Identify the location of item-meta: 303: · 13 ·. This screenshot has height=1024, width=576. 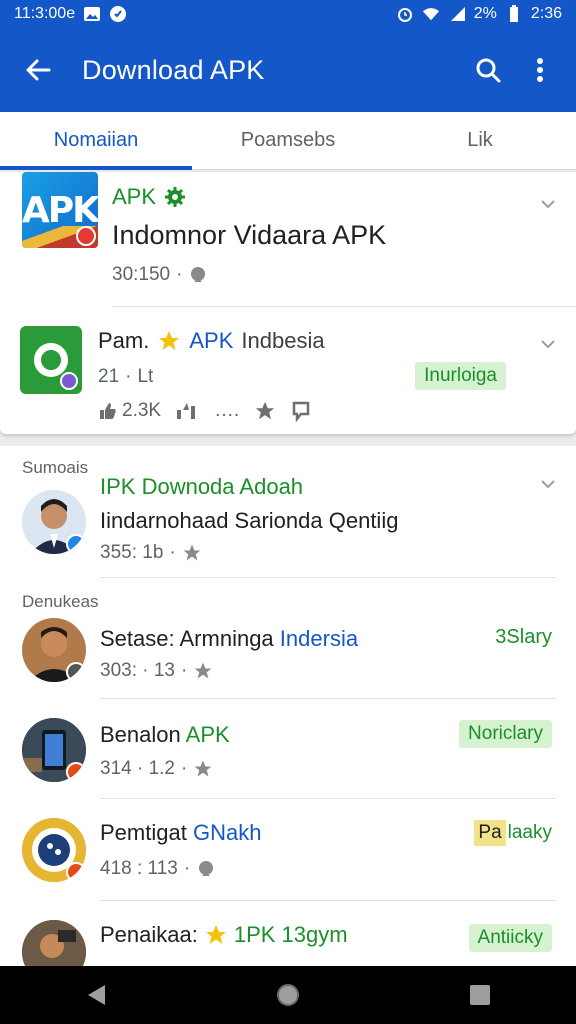
(156, 671).